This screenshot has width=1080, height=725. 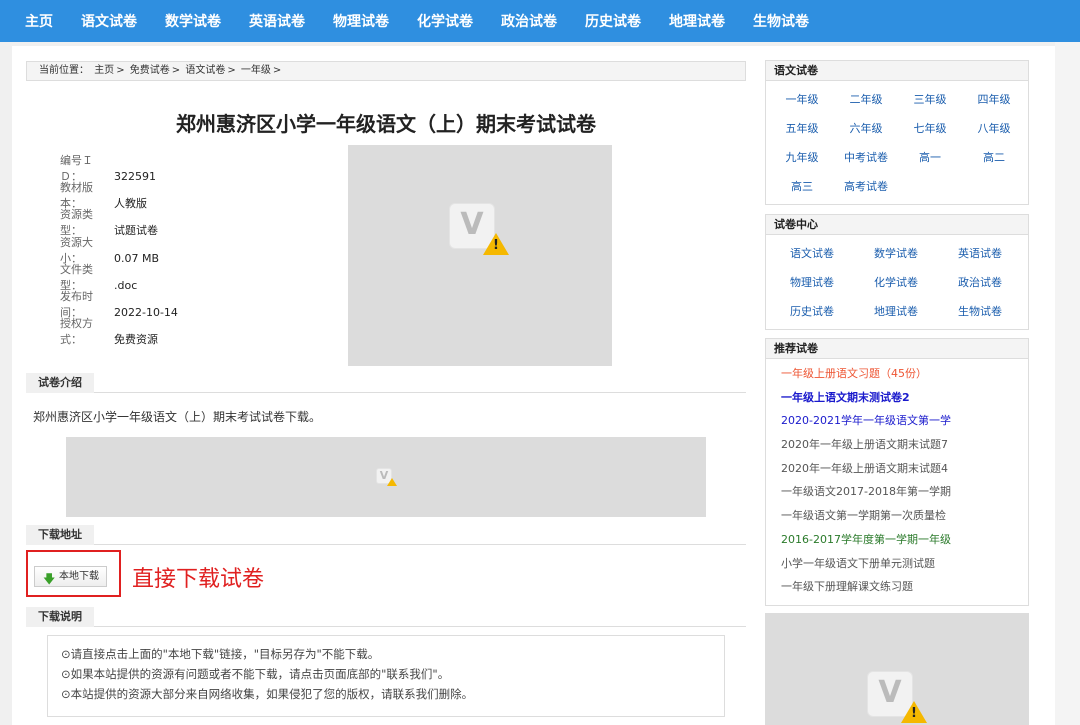 I want to click on nav-history: 历史试卷, so click(x=613, y=21).